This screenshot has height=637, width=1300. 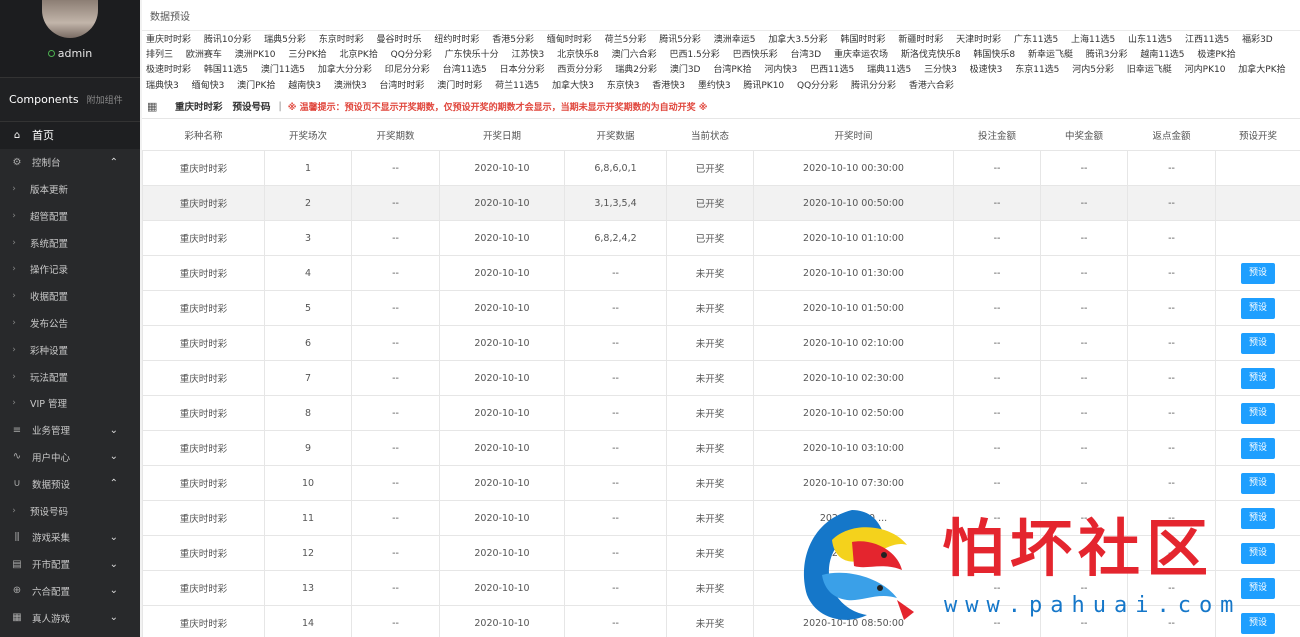 I want to click on lottery-link: 韩国11选5, so click(x=226, y=70).